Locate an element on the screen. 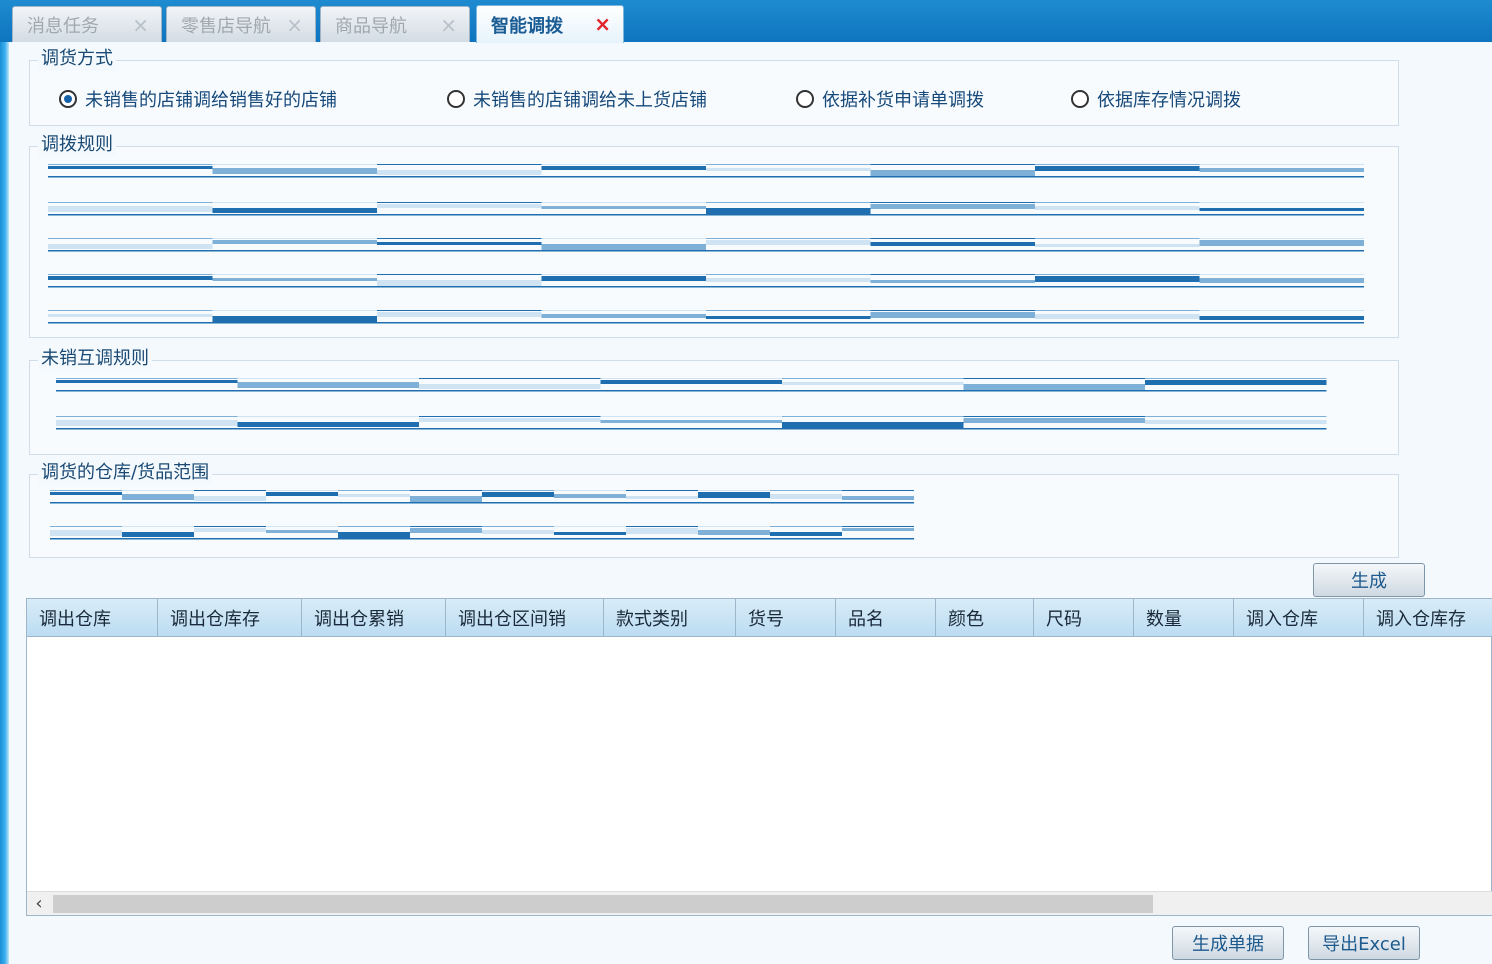 The height and width of the screenshot is (964, 1492). col-in-stock: 调入仓库存 is located at coordinates (1427, 618).